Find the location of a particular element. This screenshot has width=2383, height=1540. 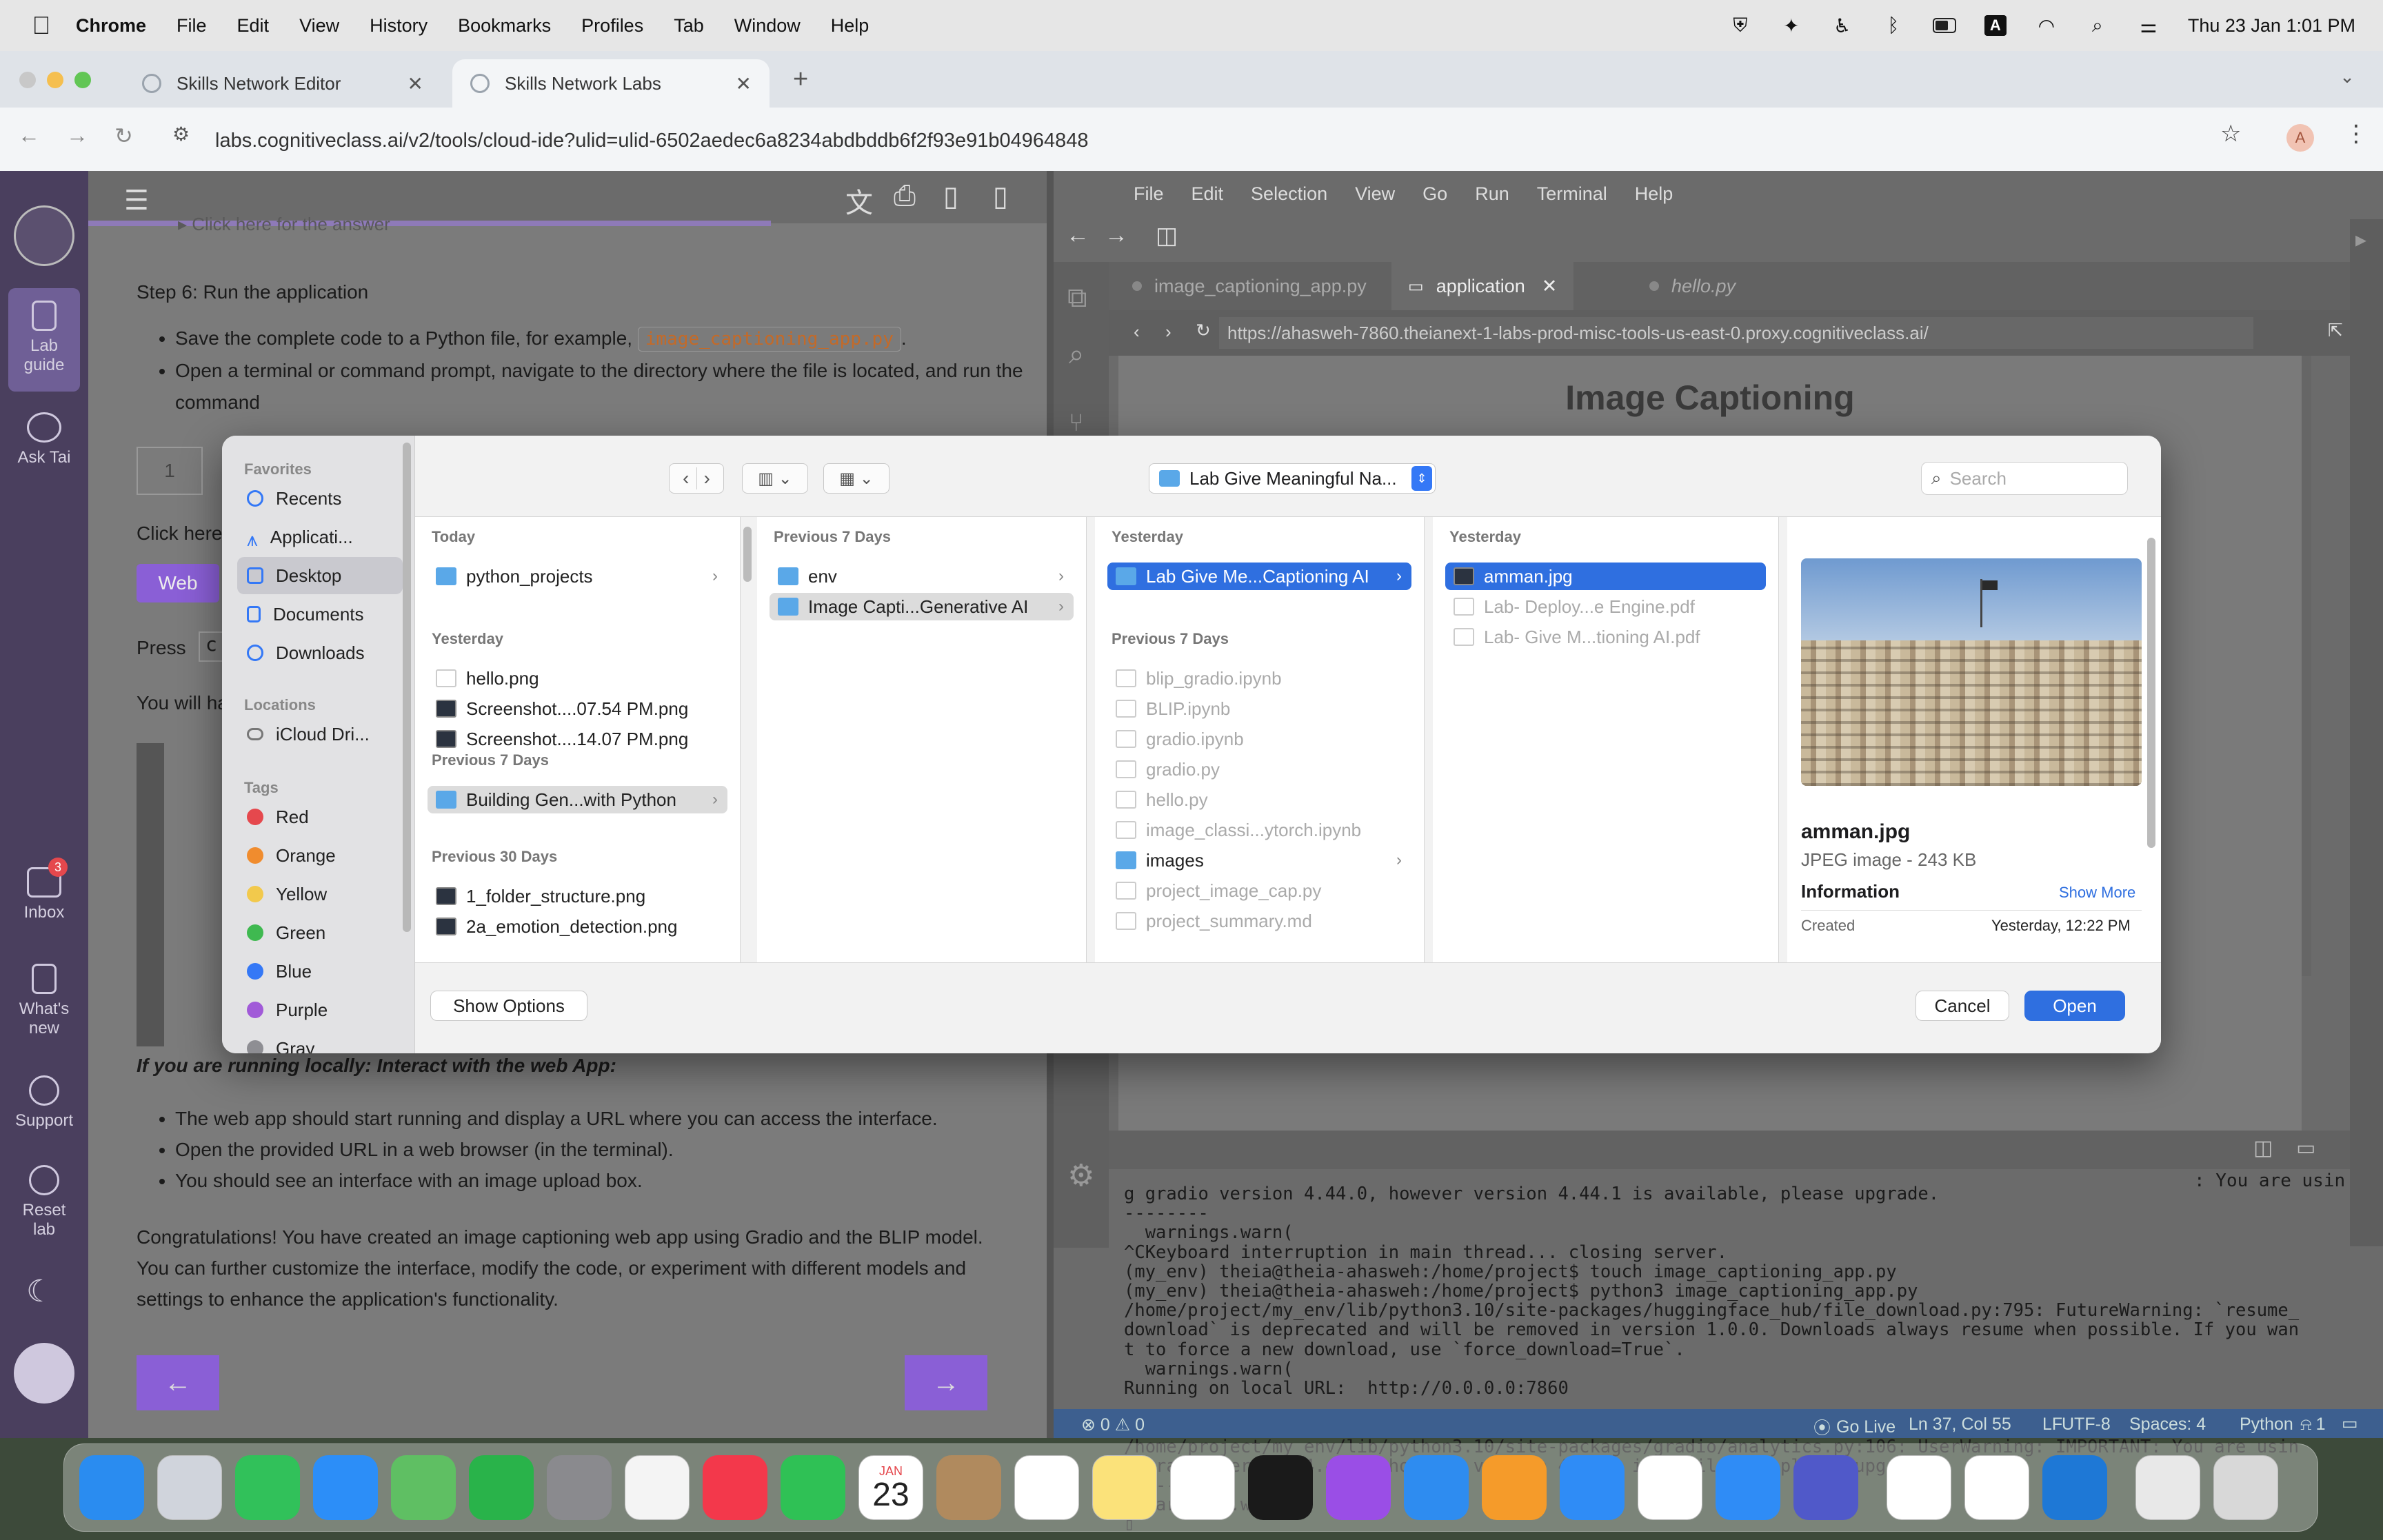

wifi-icon: ◠ is located at coordinates (2046, 26).